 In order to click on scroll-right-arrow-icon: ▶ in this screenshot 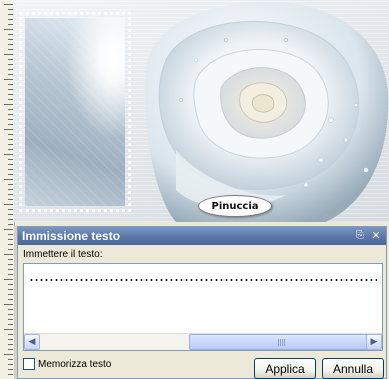, I will do `click(374, 342)`.